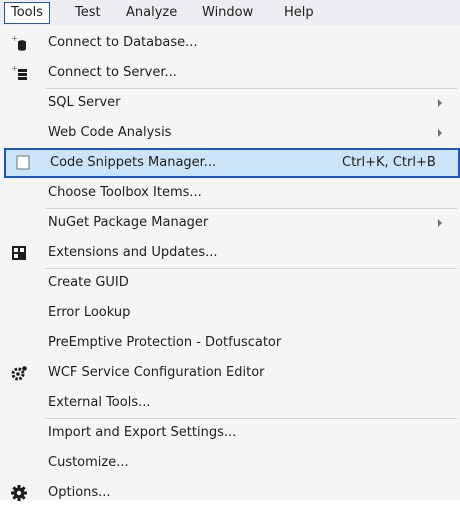  I want to click on menu-help: Help, so click(299, 12).